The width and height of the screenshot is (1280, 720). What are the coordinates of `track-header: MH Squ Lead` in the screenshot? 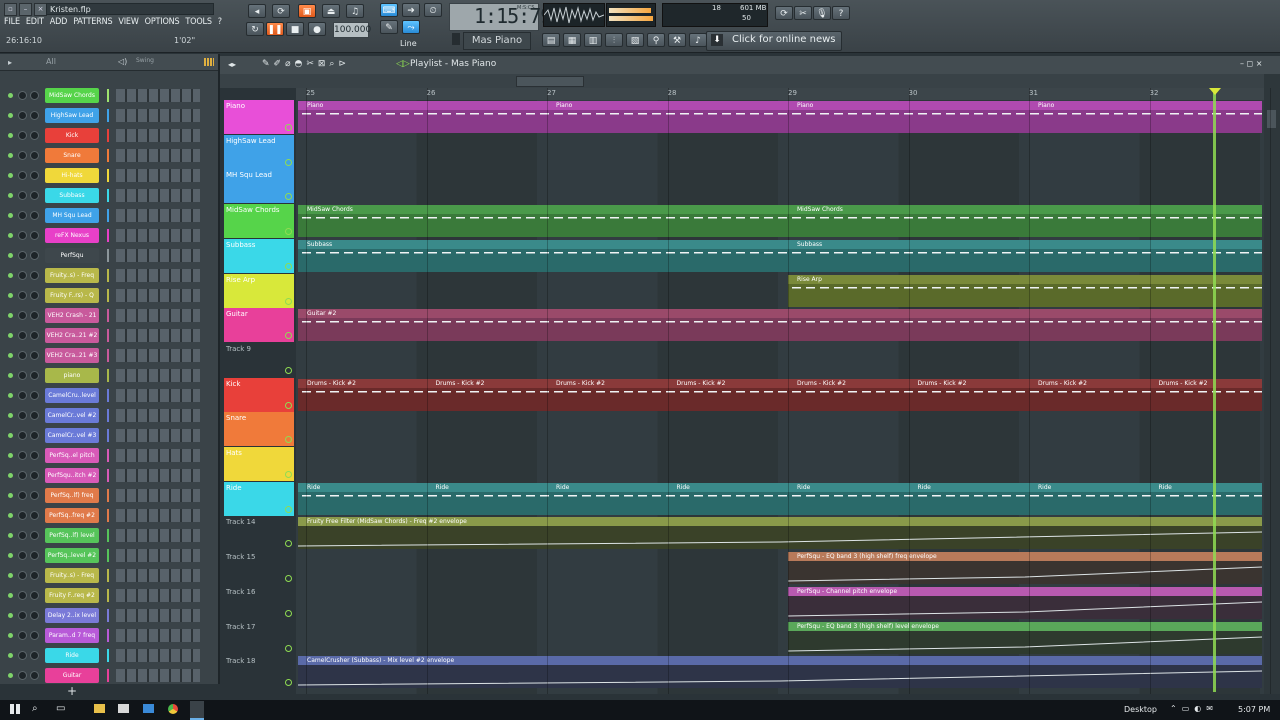 It's located at (259, 186).